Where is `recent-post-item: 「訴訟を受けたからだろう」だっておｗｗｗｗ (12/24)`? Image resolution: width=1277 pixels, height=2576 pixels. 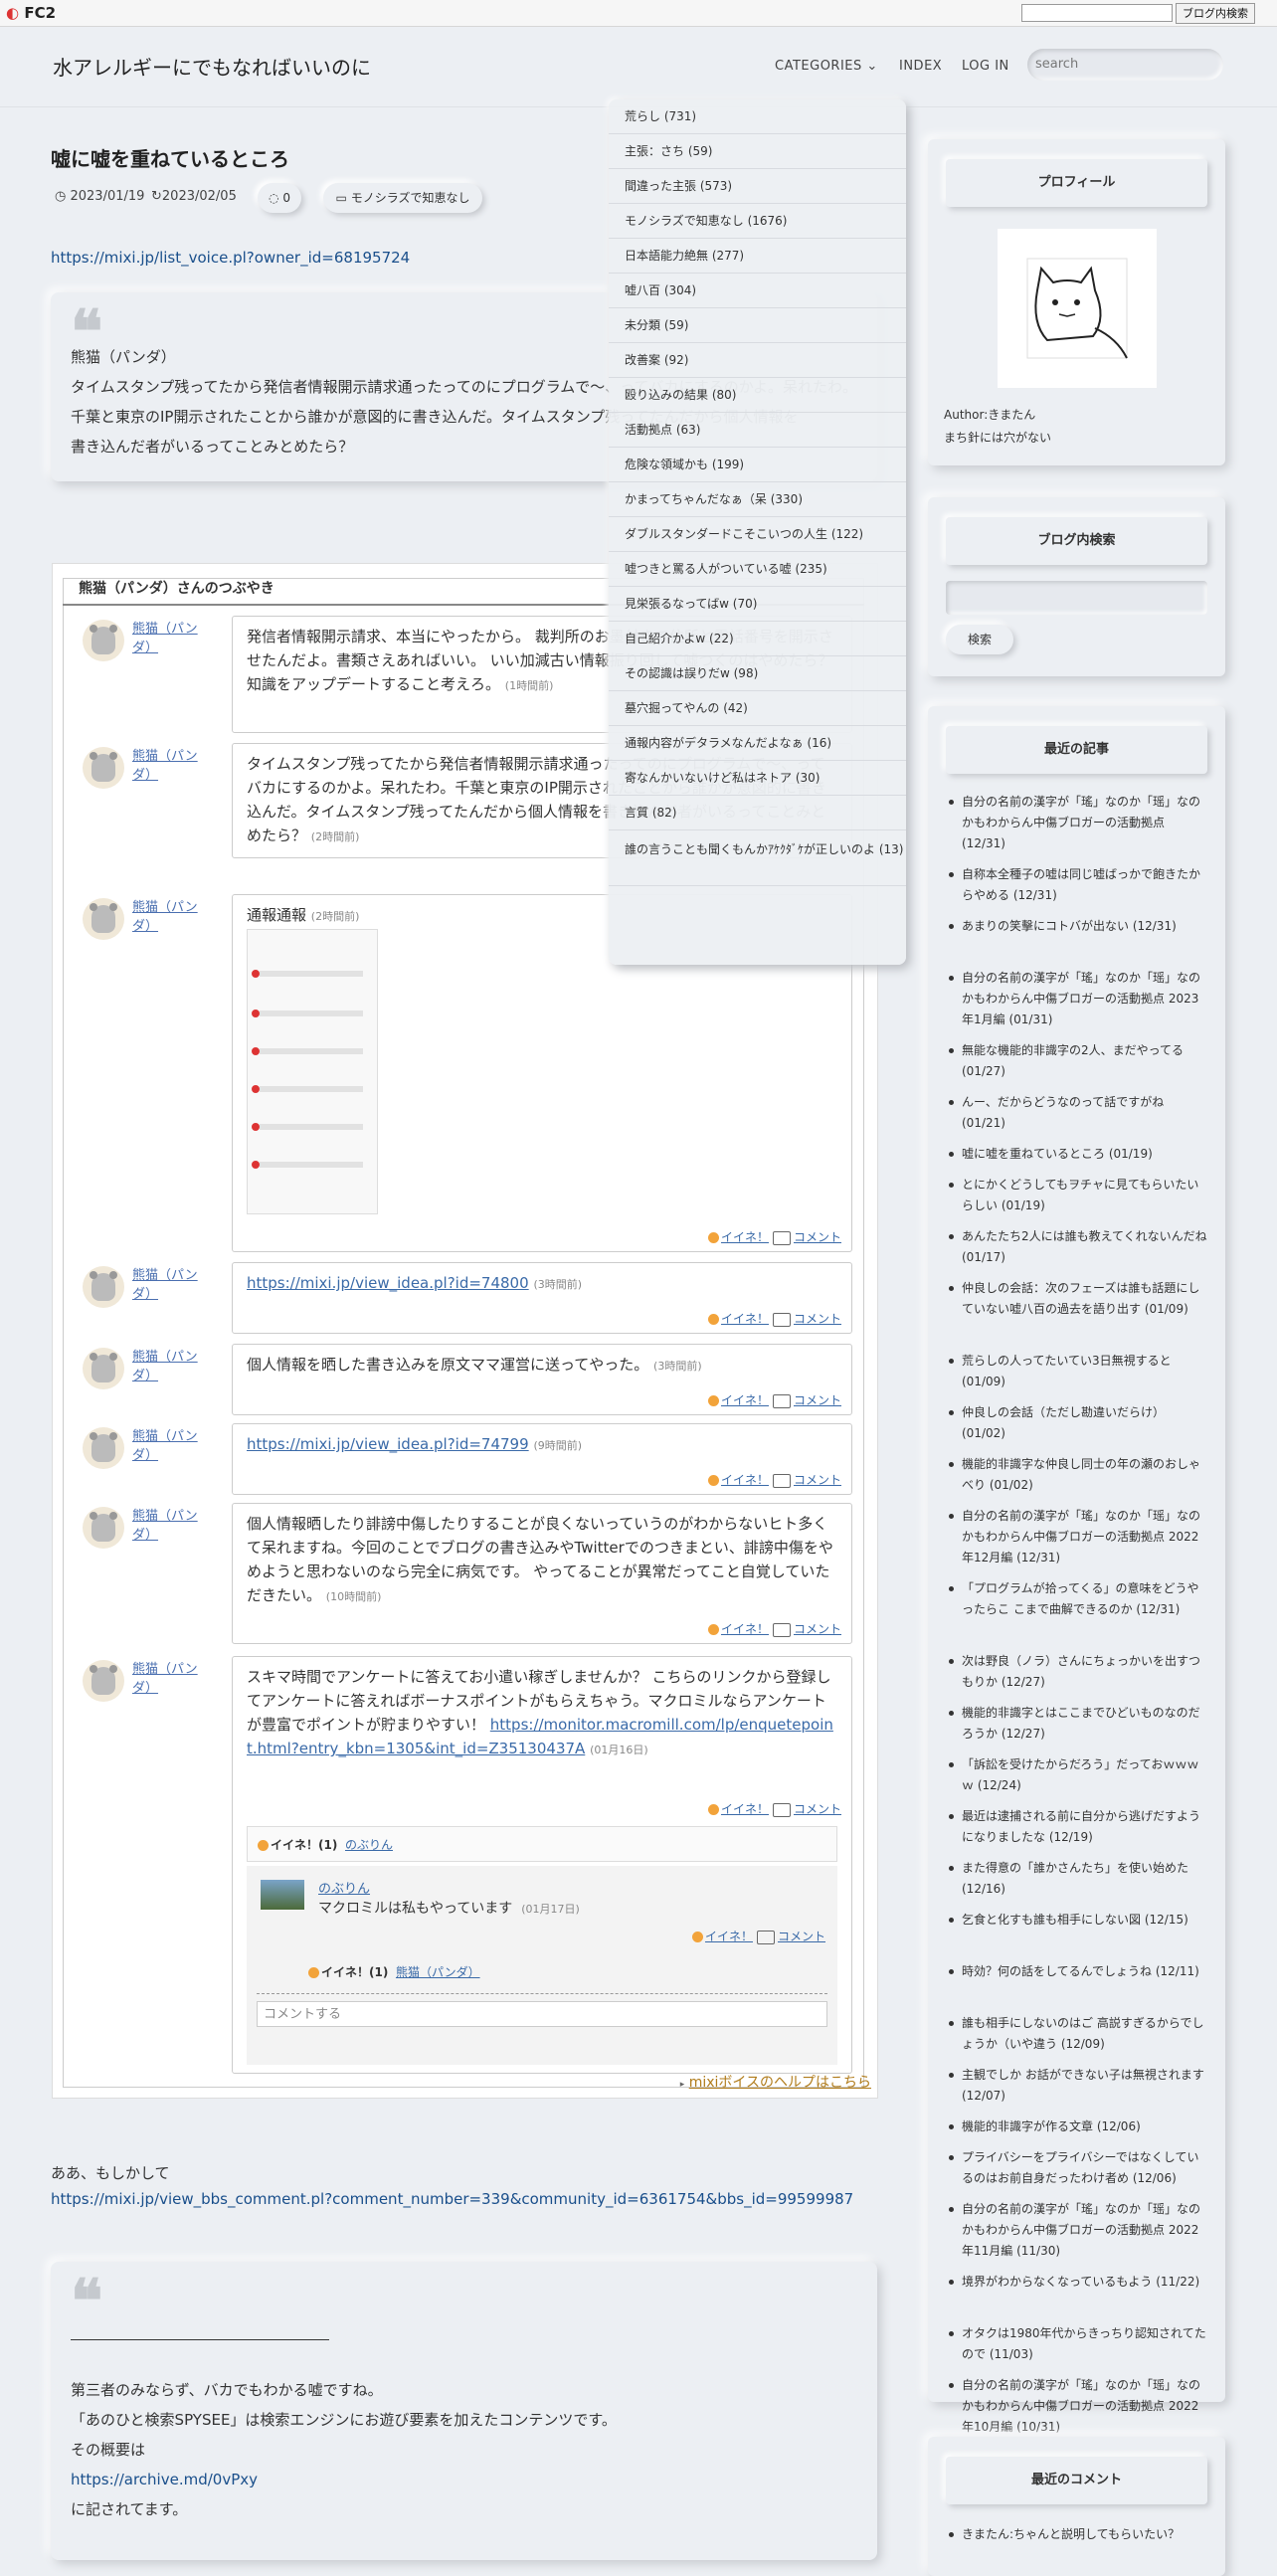 recent-post-item: 「訴訟を受けたからだろう」だっておｗｗｗｗ (12/24) is located at coordinates (1079, 1775).